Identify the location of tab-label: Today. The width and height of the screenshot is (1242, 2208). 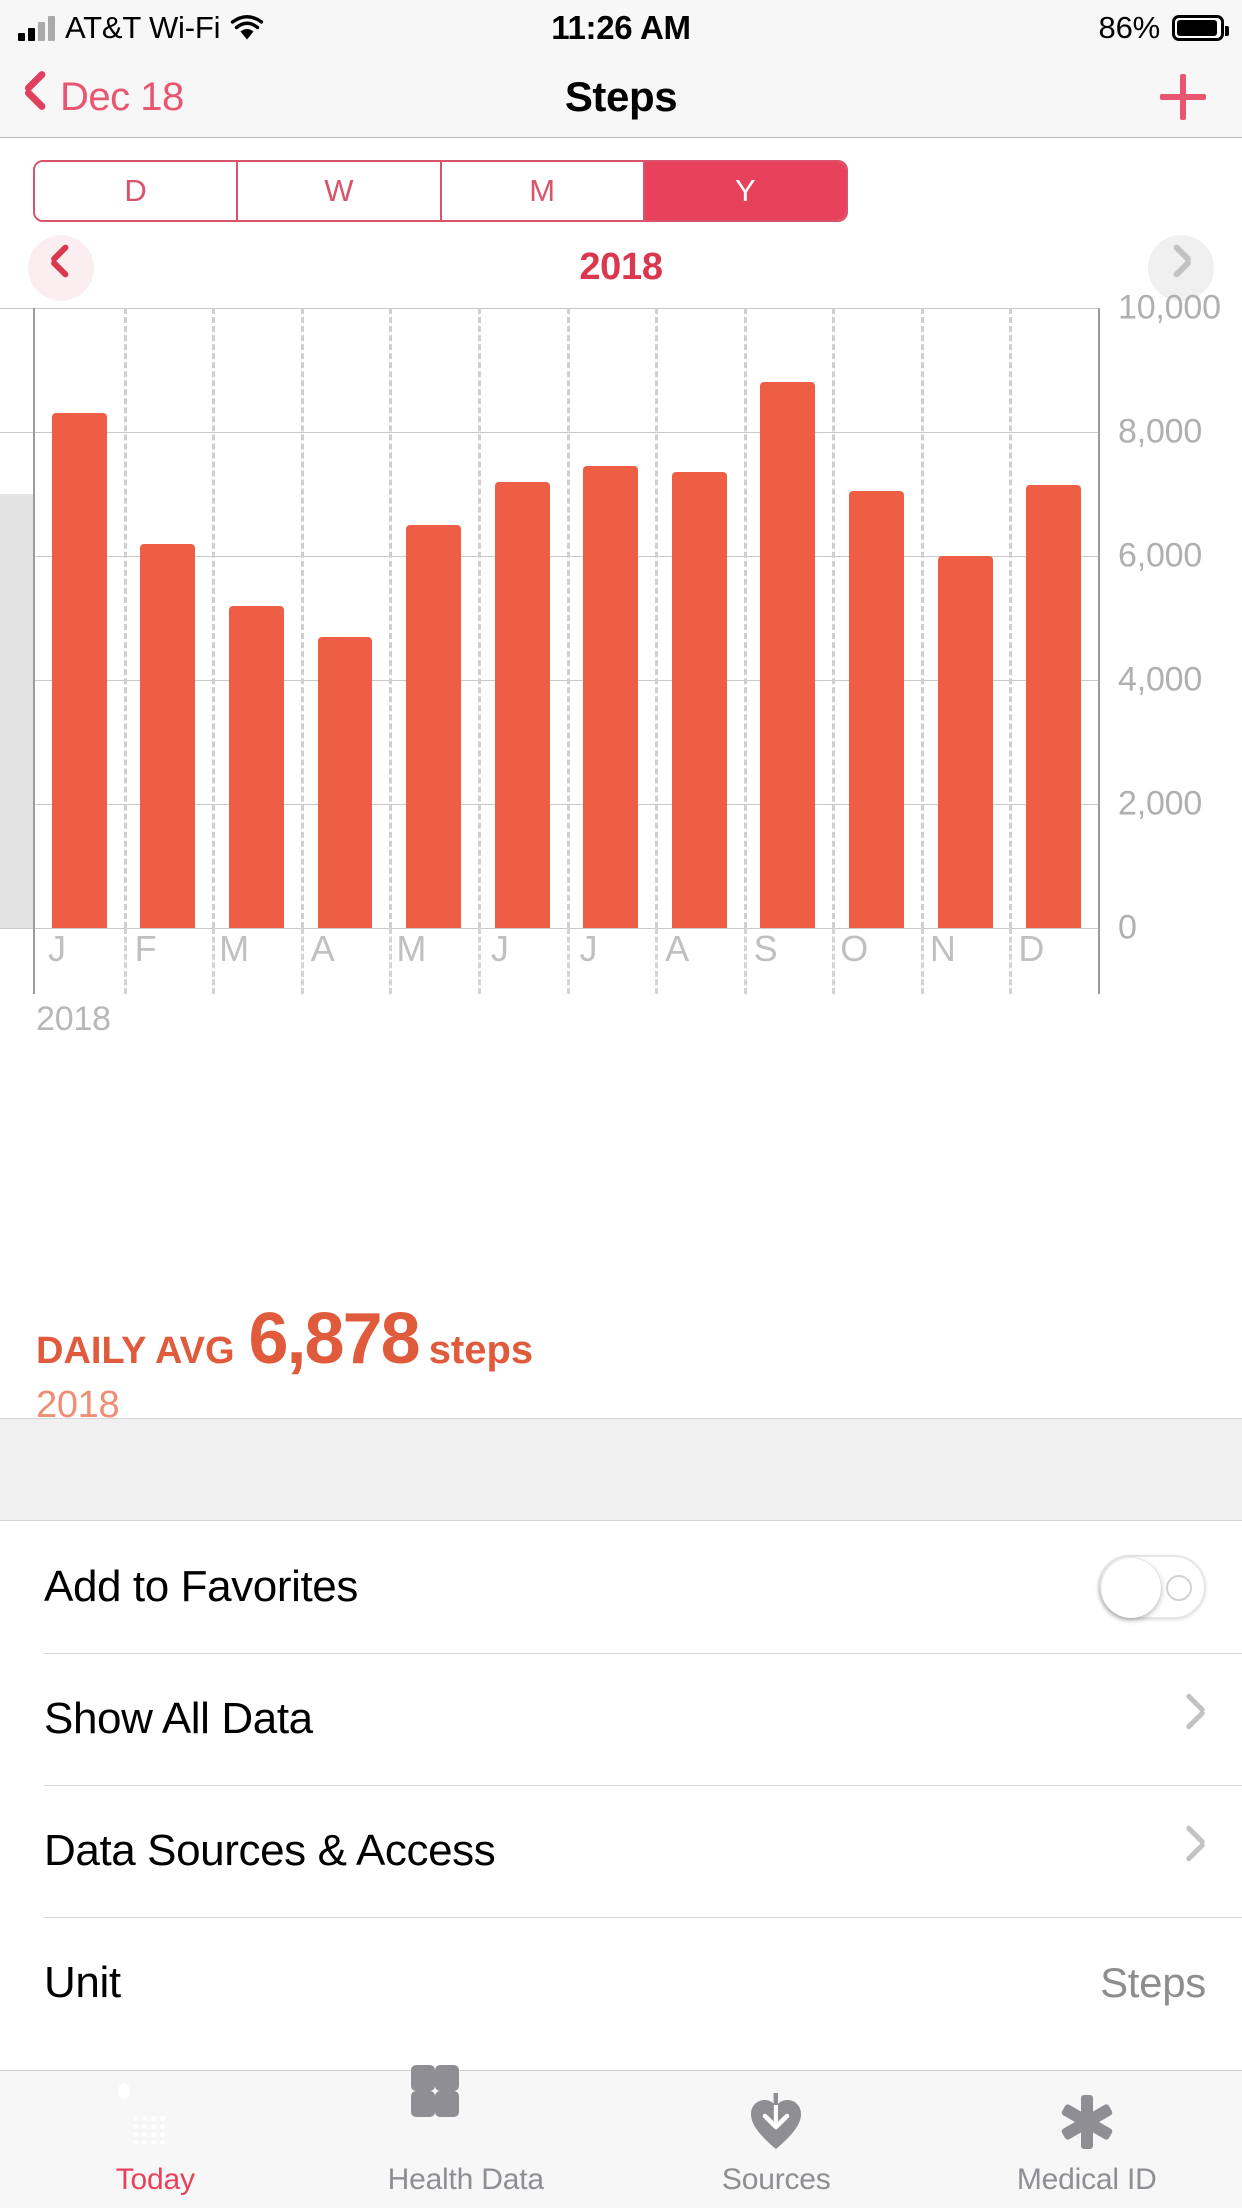
(155, 2179).